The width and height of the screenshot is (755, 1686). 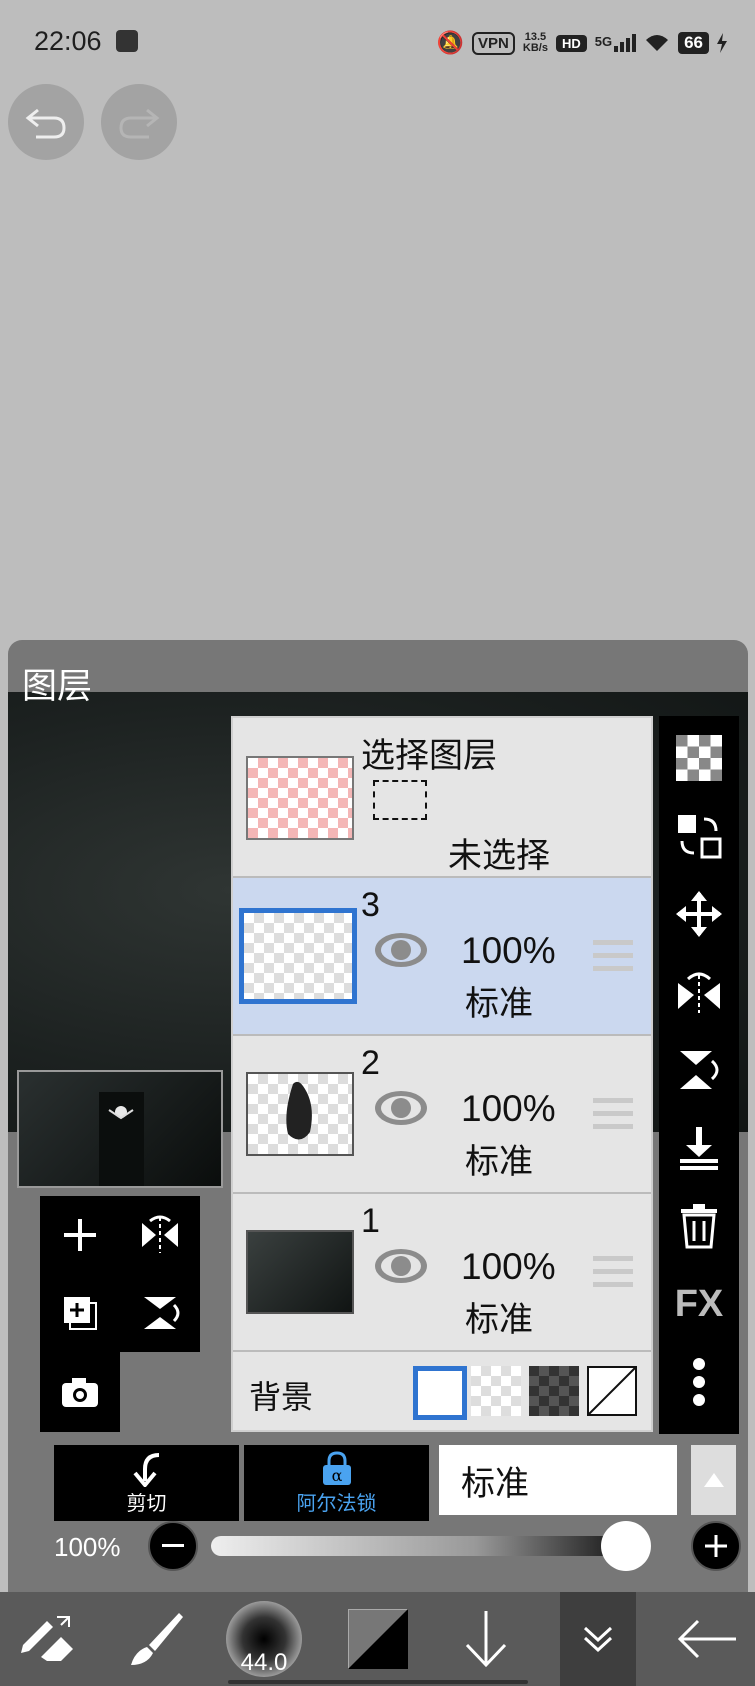 I want to click on add-special-layer-button, so click(x=80, y=1313).